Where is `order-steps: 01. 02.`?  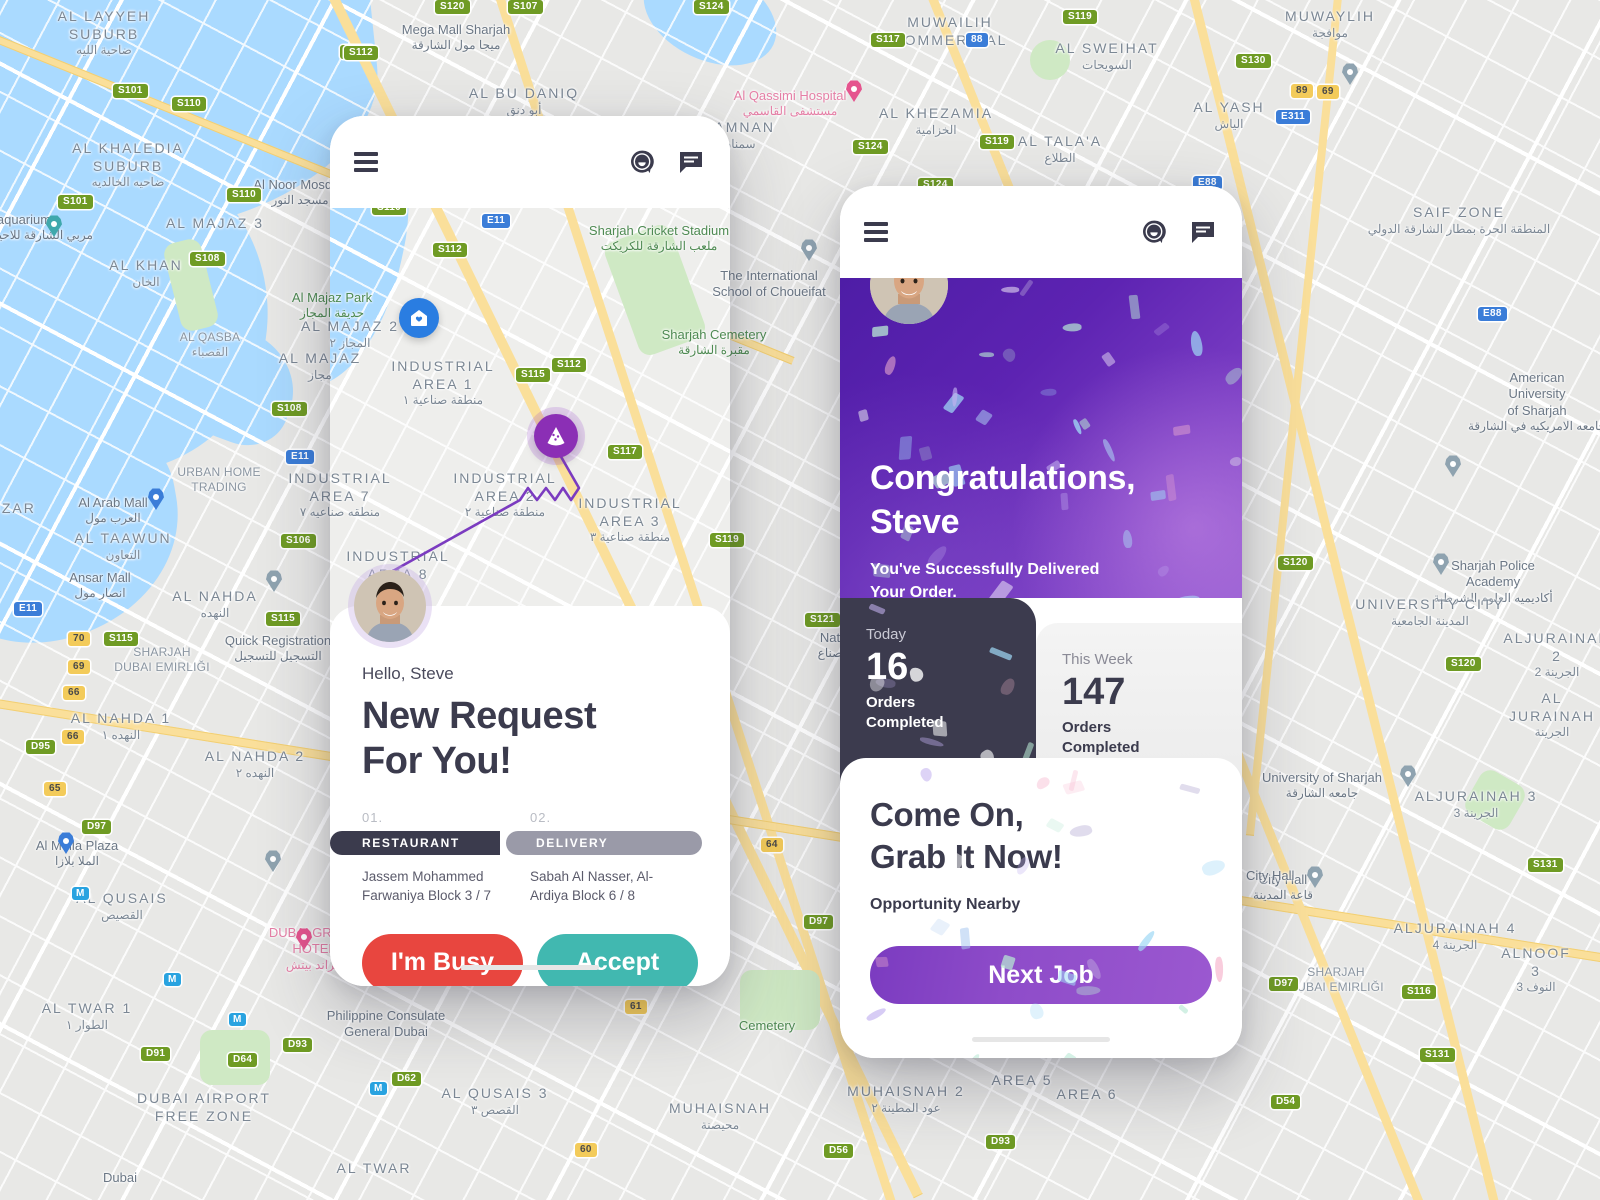
order-steps: 01. 02. is located at coordinates (530, 820).